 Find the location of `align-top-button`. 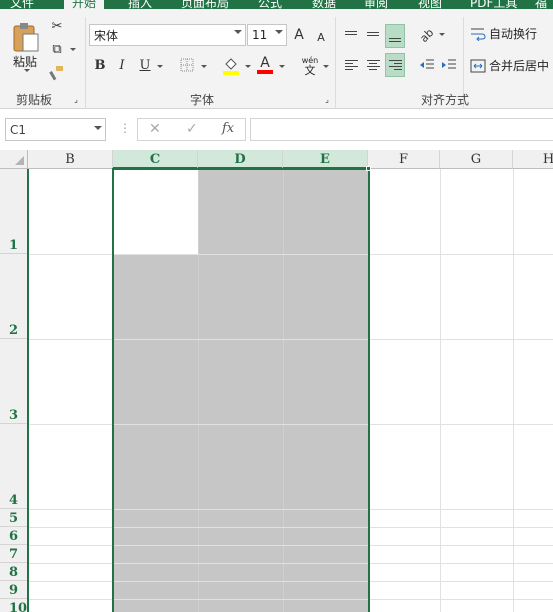

align-top-button is located at coordinates (351, 34).